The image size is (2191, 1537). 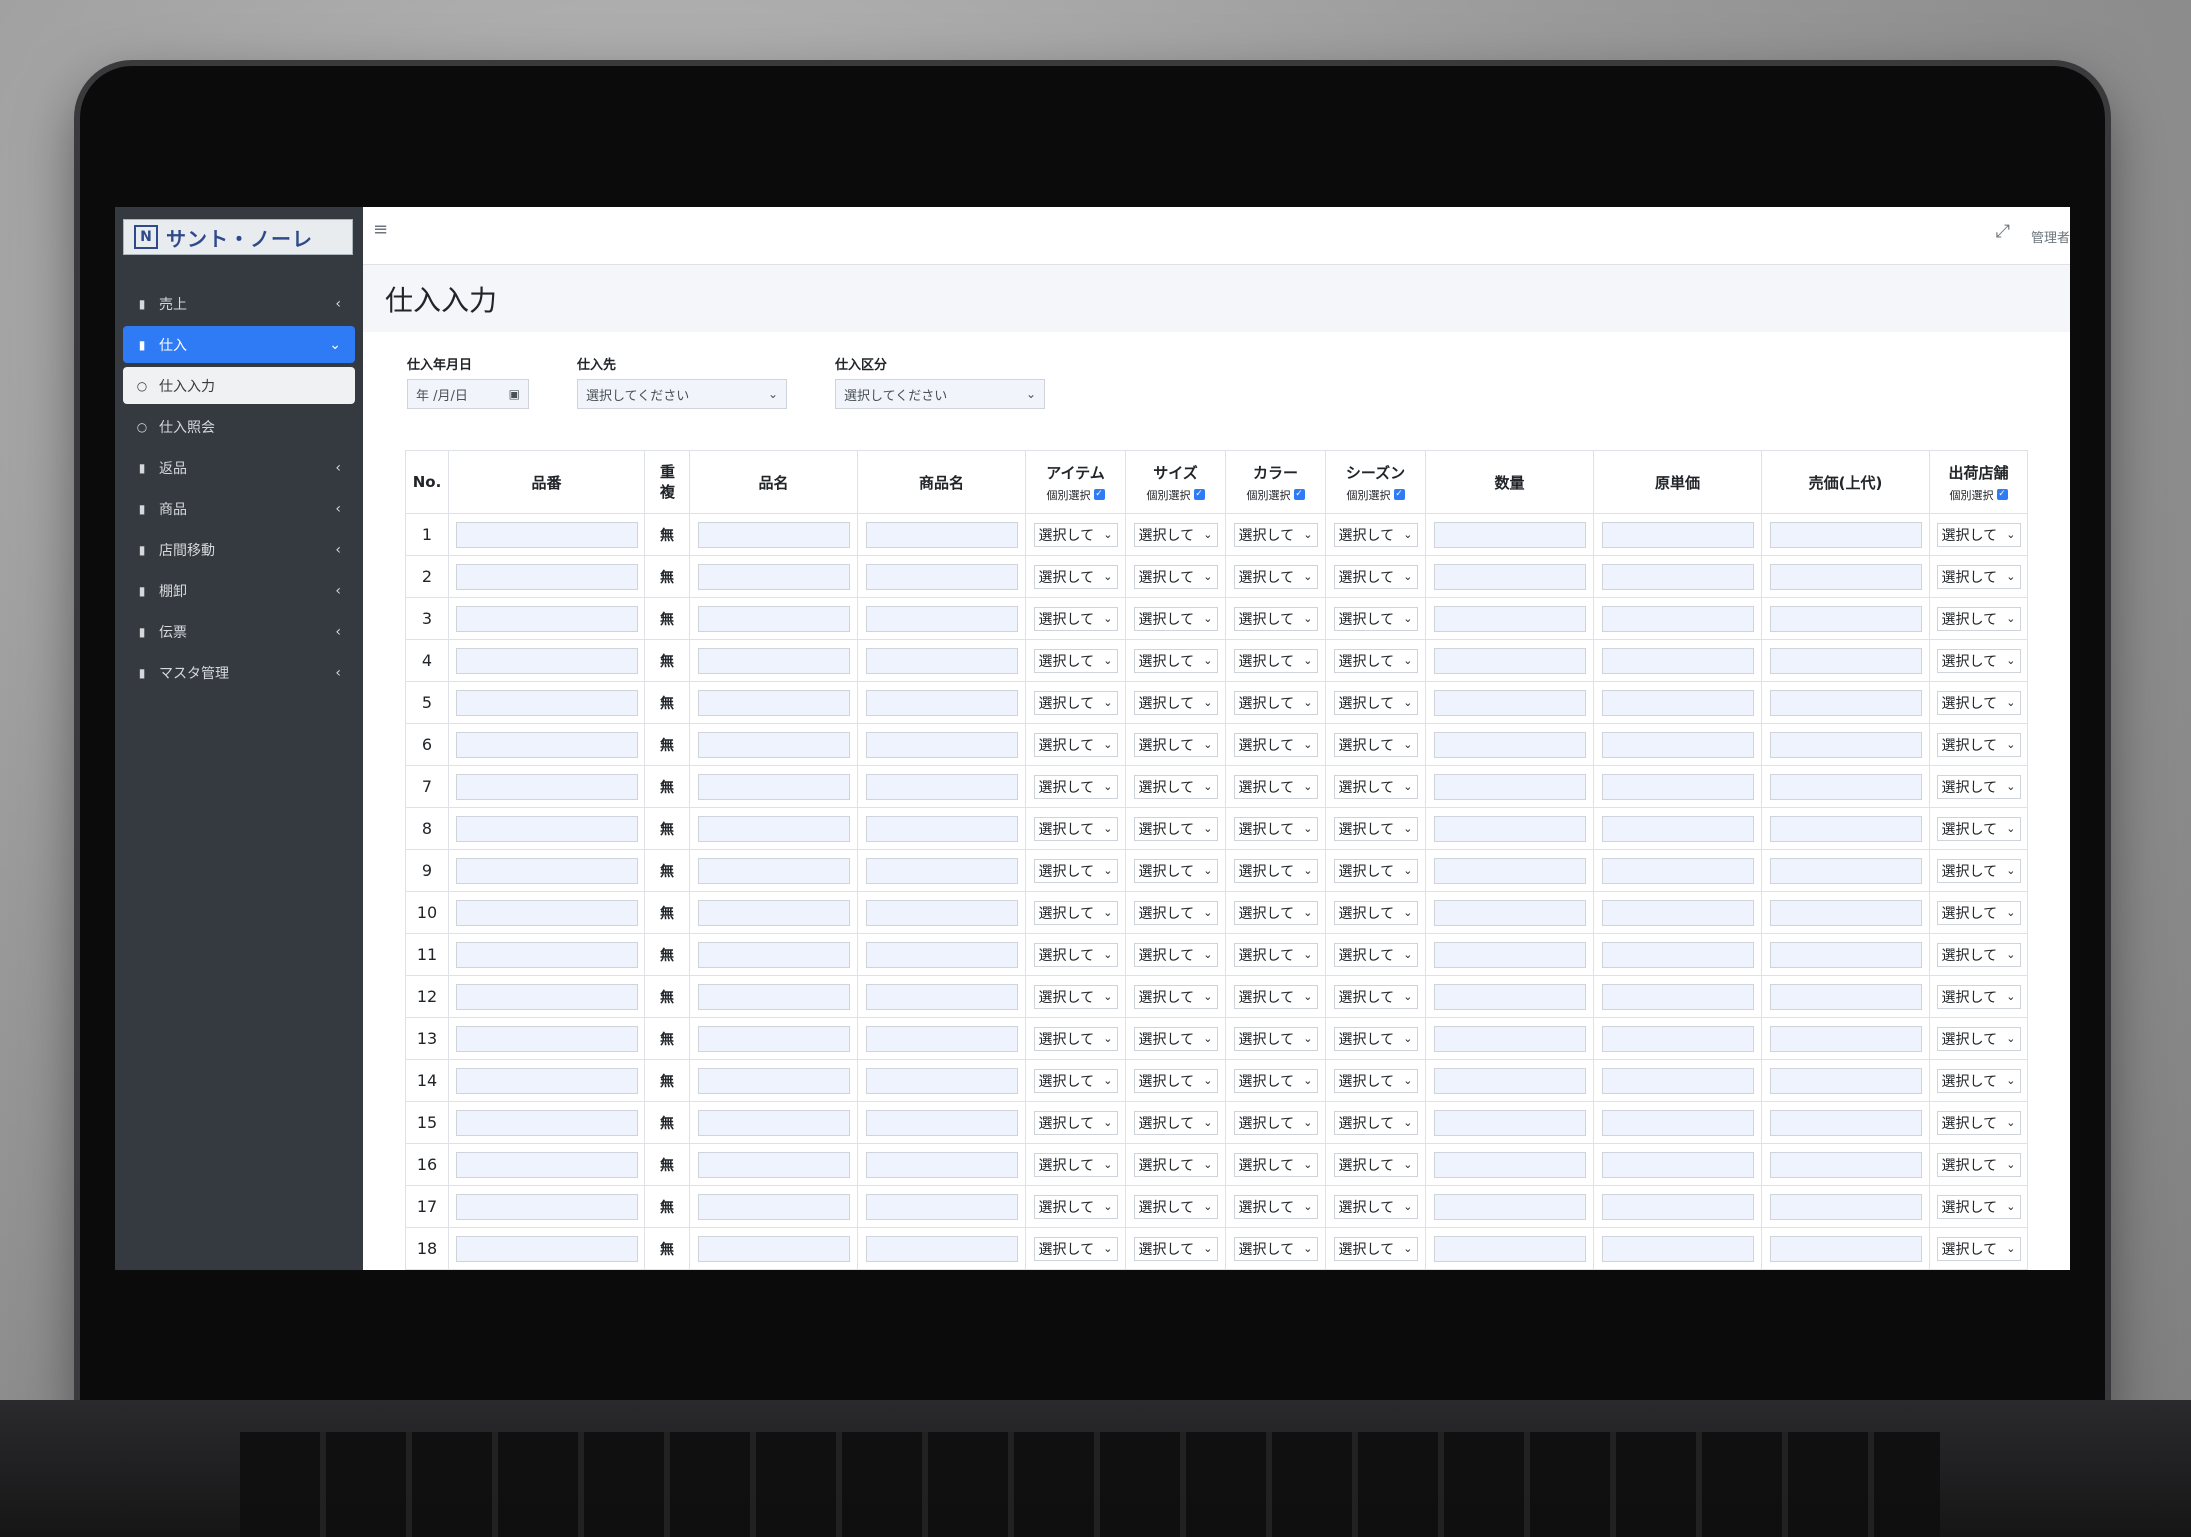 What do you see at coordinates (2003, 231) in the screenshot?
I see `fullscreen-icon: ⤢` at bounding box center [2003, 231].